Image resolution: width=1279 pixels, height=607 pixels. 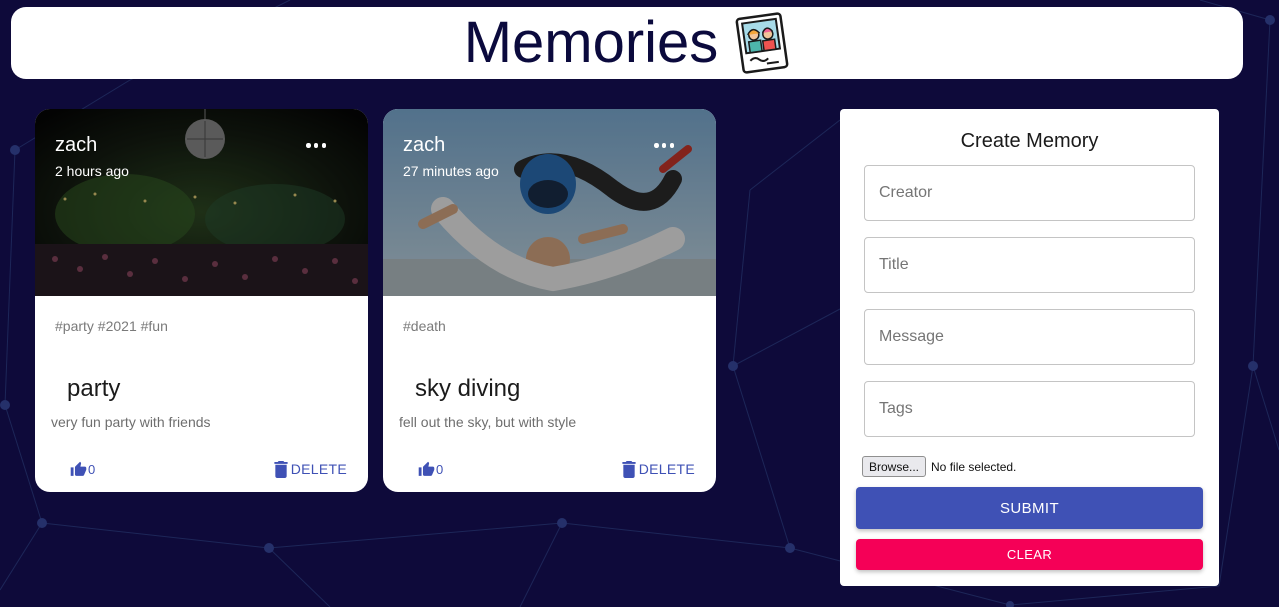 What do you see at coordinates (131, 422) in the screenshot?
I see `post-message: very fun party with friends` at bounding box center [131, 422].